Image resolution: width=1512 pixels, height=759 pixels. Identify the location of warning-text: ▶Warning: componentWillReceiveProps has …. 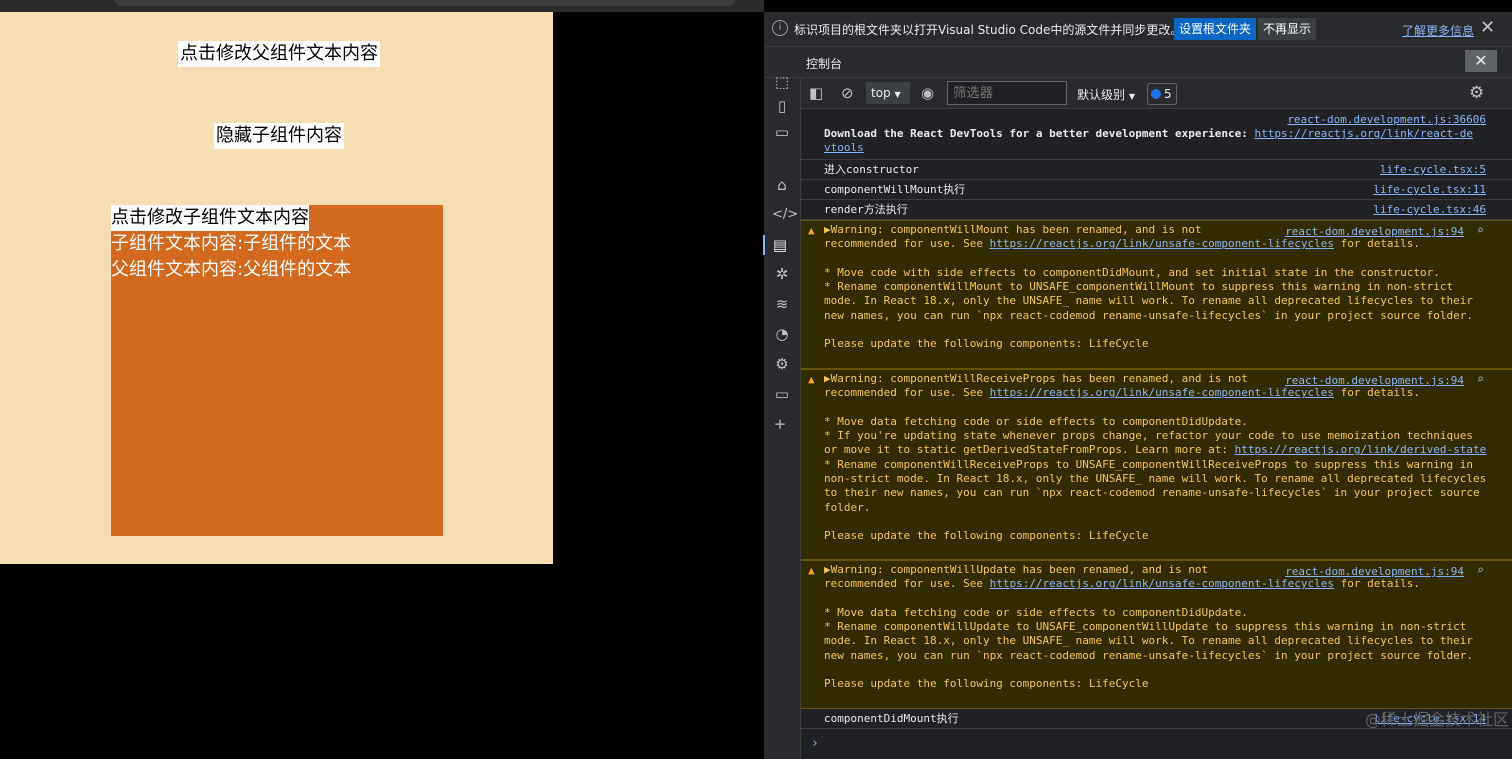
(1155, 458).